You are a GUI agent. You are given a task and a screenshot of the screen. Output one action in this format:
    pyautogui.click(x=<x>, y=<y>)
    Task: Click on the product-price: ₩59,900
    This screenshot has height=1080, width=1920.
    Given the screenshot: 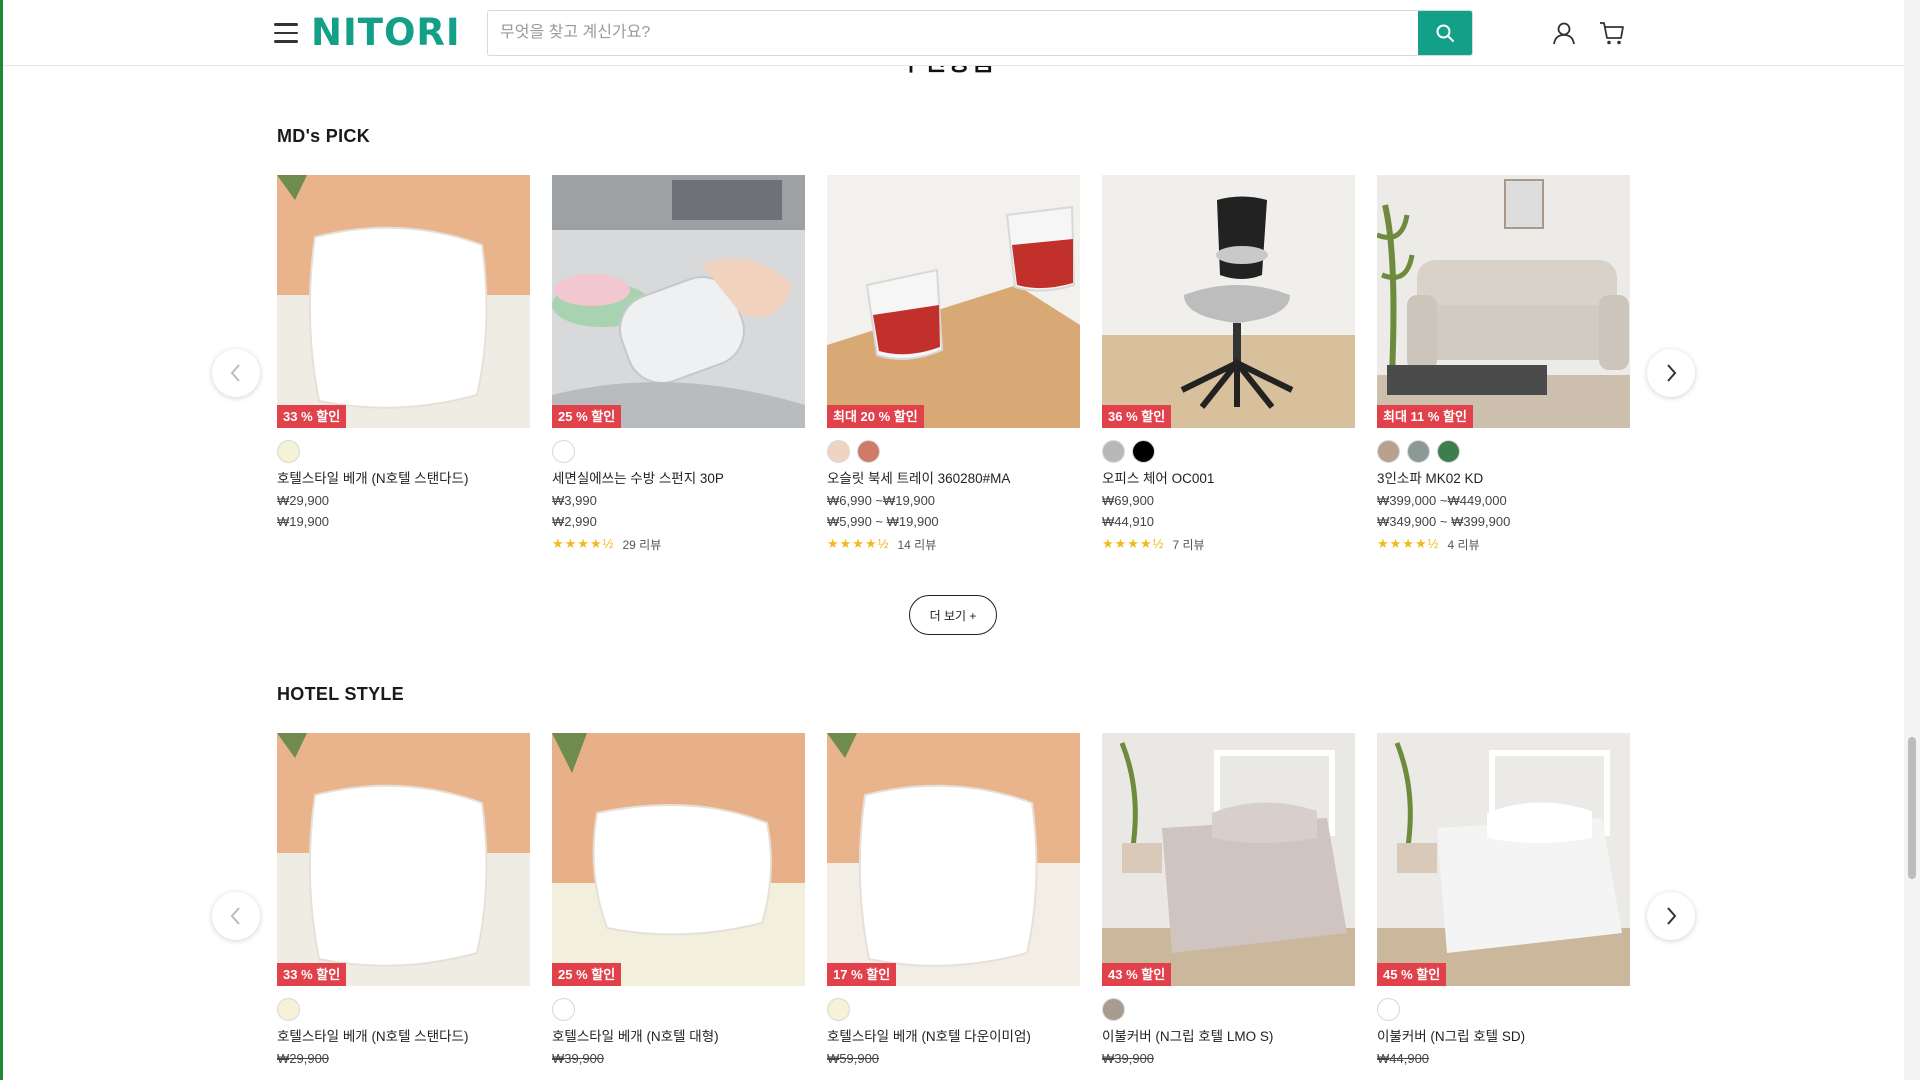 What is the action you would take?
    pyautogui.click(x=853, y=1058)
    